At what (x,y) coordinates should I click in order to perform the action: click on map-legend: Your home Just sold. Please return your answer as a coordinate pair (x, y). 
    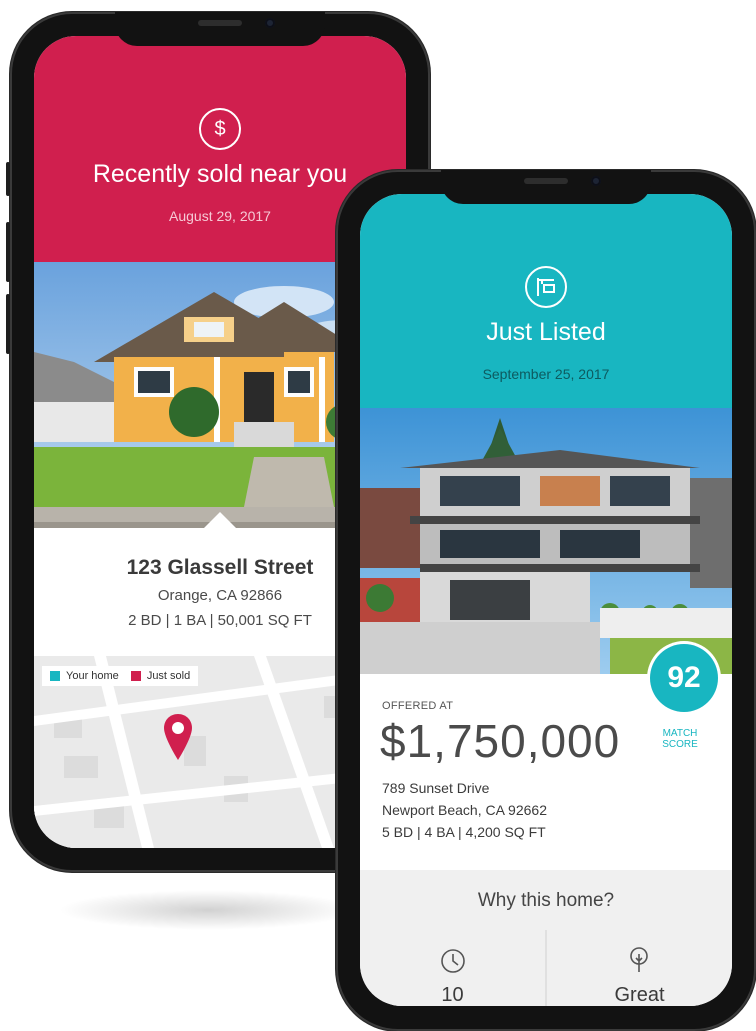
    Looking at the image, I should click on (120, 676).